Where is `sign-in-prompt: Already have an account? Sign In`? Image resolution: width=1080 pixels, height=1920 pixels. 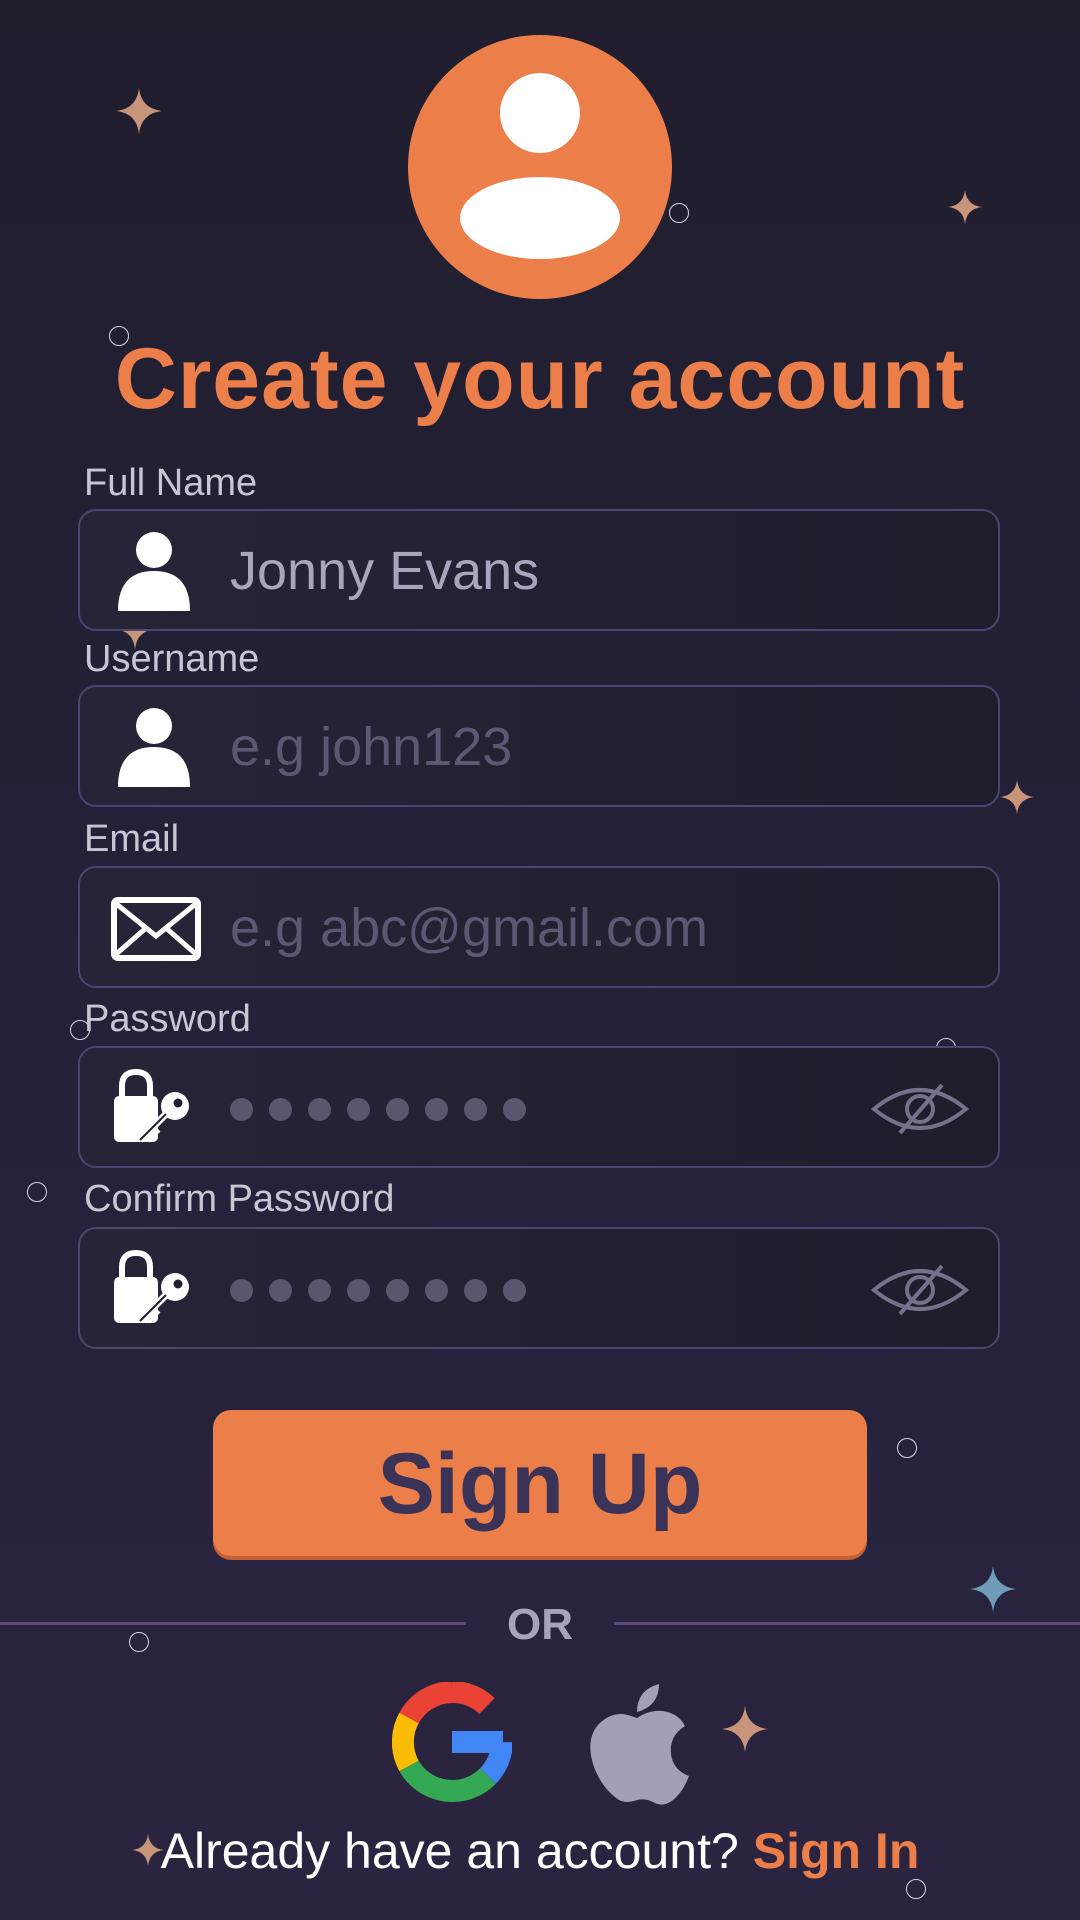 sign-in-prompt: Already have an account? Sign In is located at coordinates (540, 1851).